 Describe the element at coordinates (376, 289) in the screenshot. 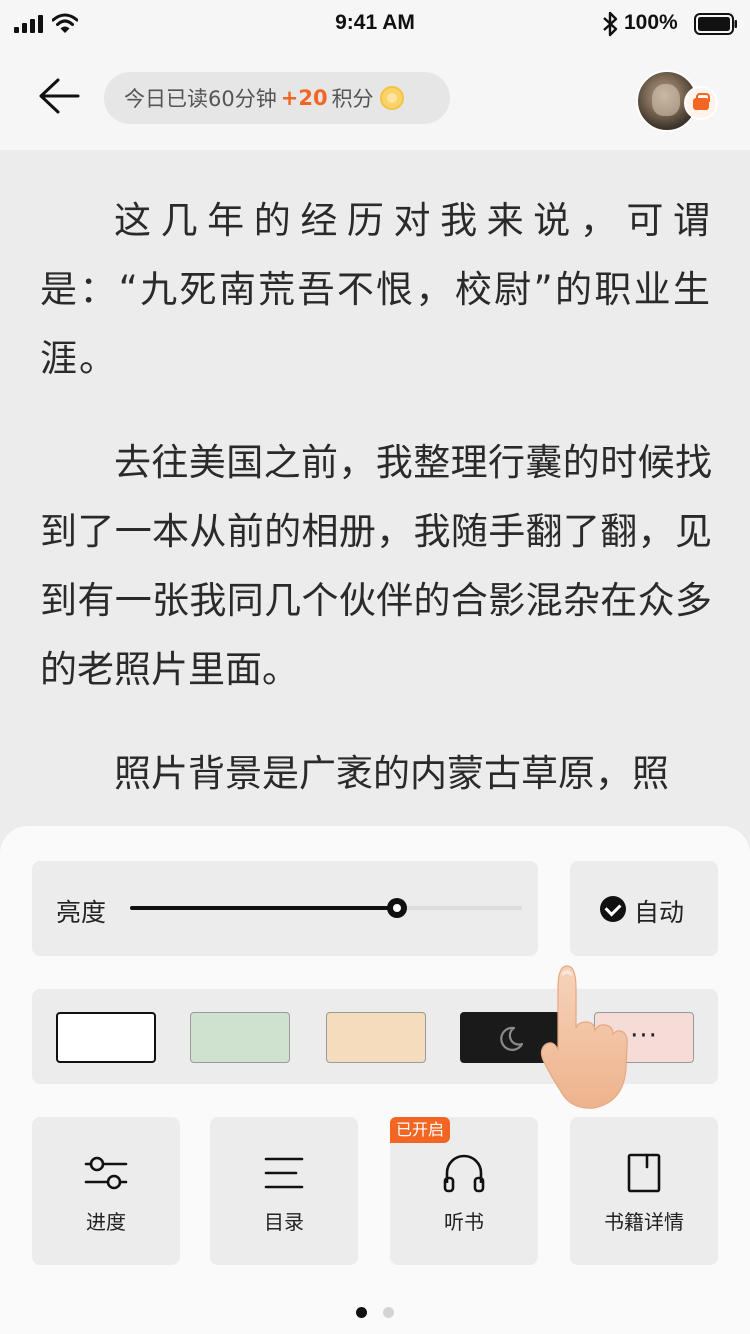

I see `paragraph: 这几年的经历对我来说，可谓是：“九死南荒吾不恨，校尉”的职业生涯。` at that location.